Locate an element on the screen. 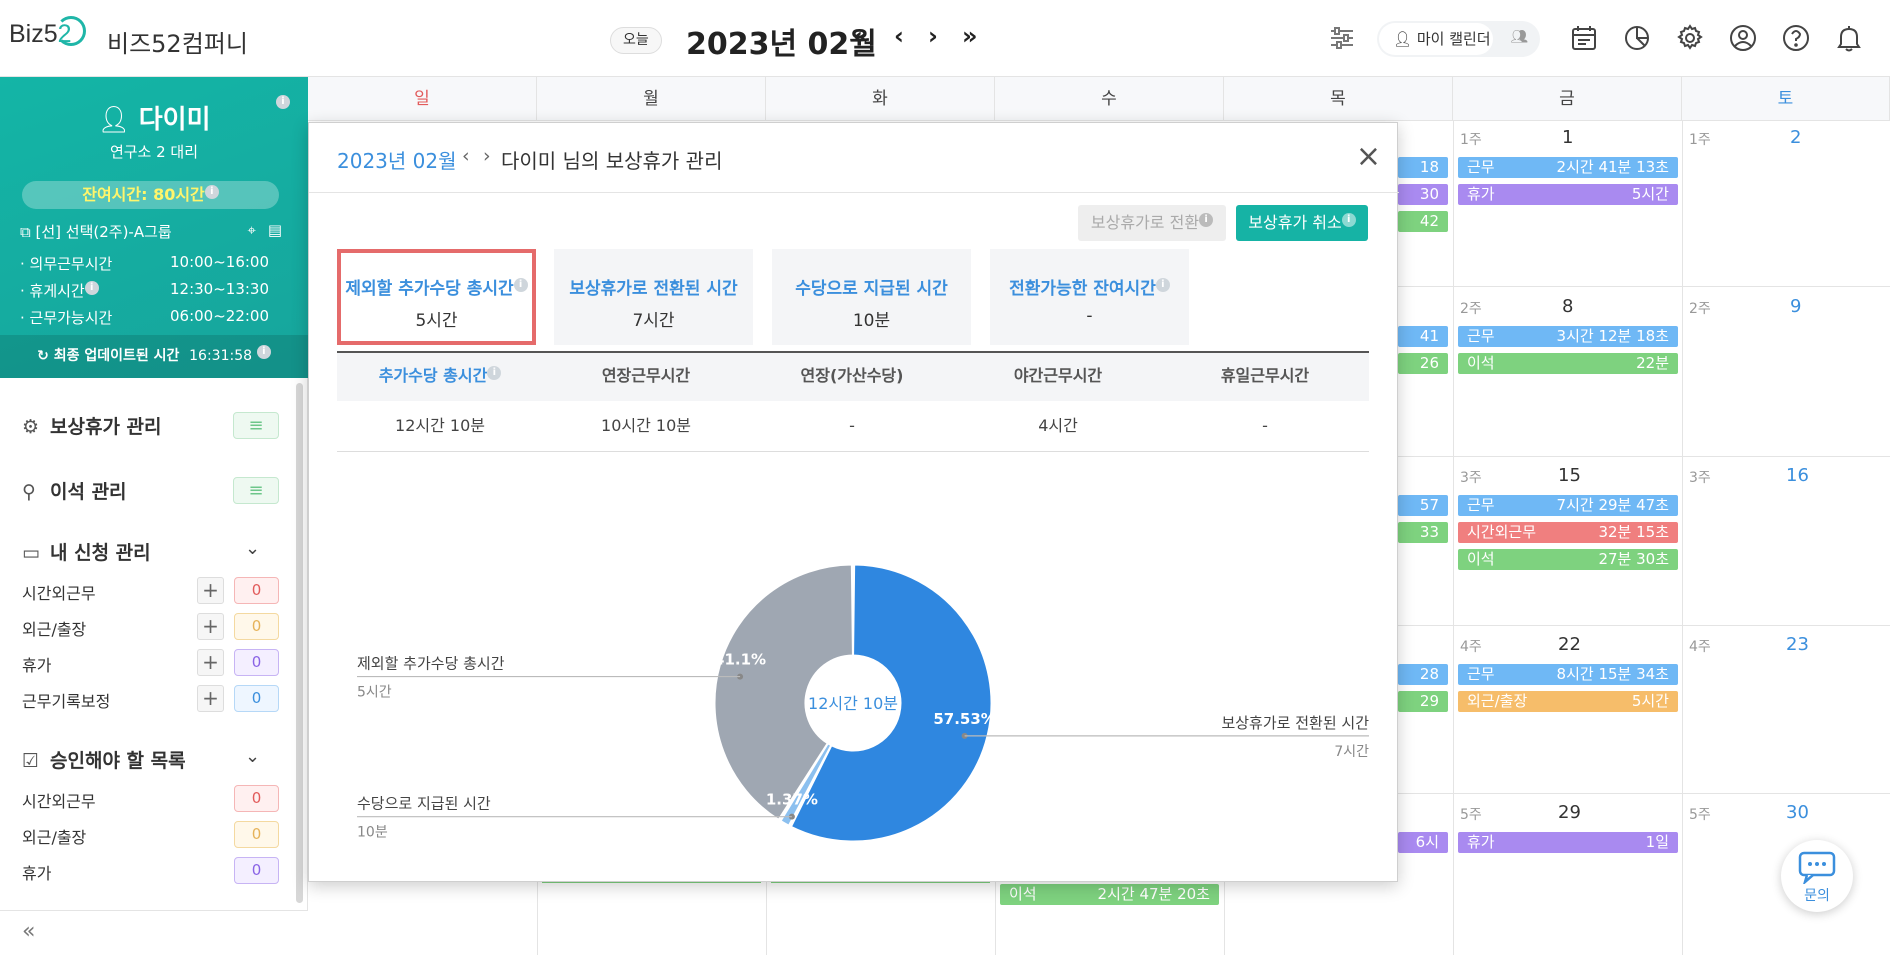  event-bar-seat: 42초 is located at coordinates (1423, 231).